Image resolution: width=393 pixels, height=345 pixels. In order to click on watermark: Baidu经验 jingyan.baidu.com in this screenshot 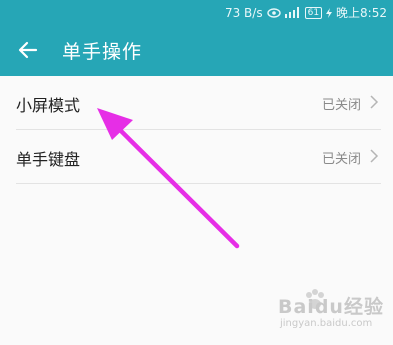, I will do `click(317, 312)`.